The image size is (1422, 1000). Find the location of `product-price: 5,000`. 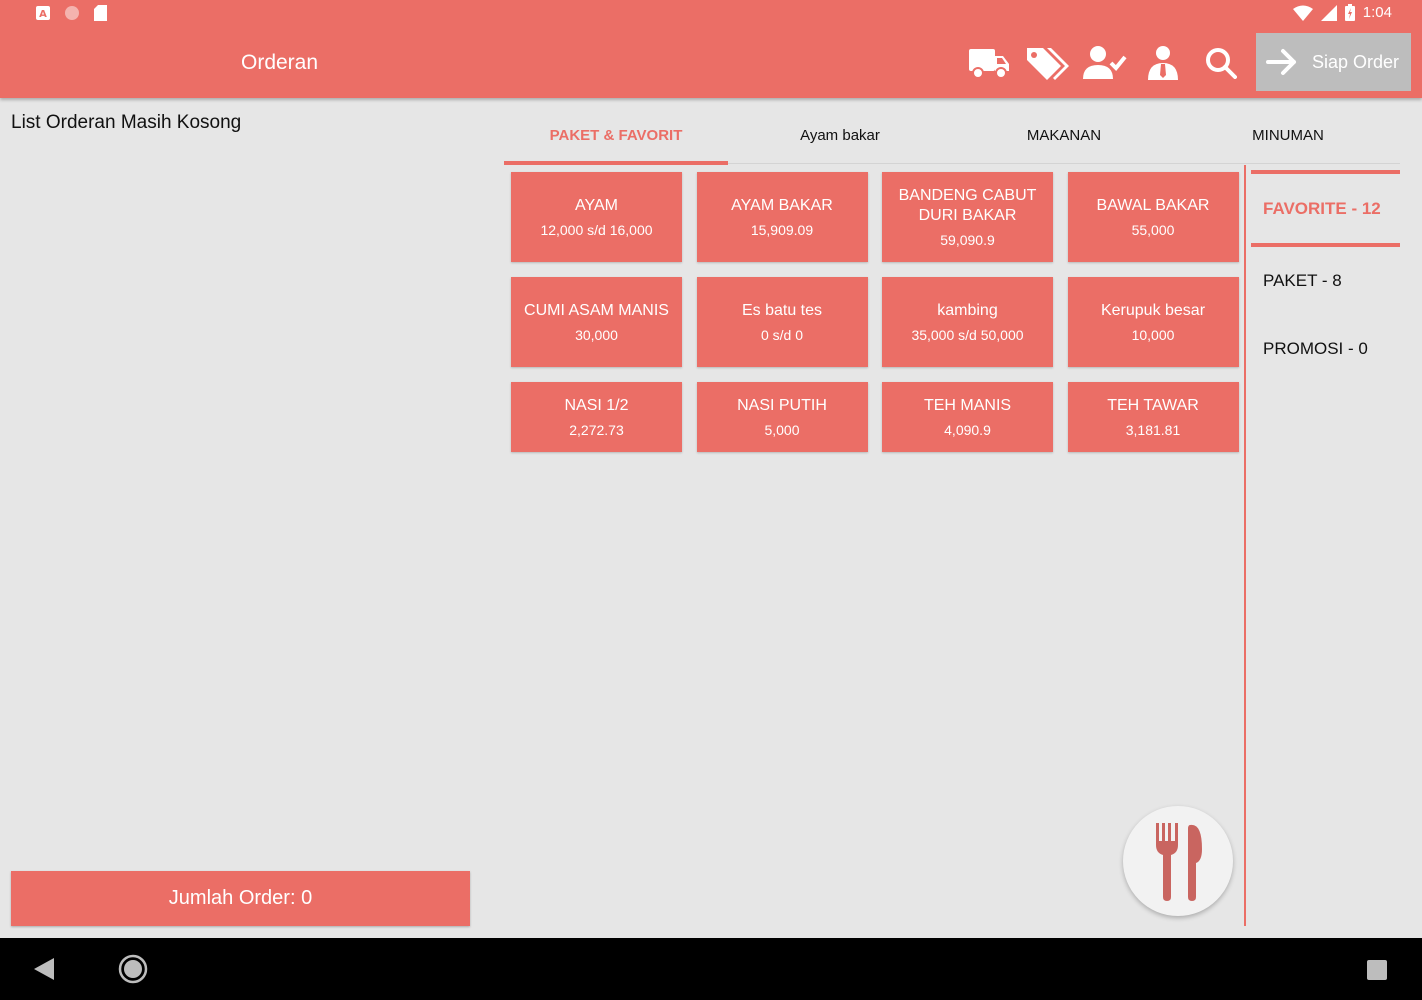

product-price: 5,000 is located at coordinates (782, 430).